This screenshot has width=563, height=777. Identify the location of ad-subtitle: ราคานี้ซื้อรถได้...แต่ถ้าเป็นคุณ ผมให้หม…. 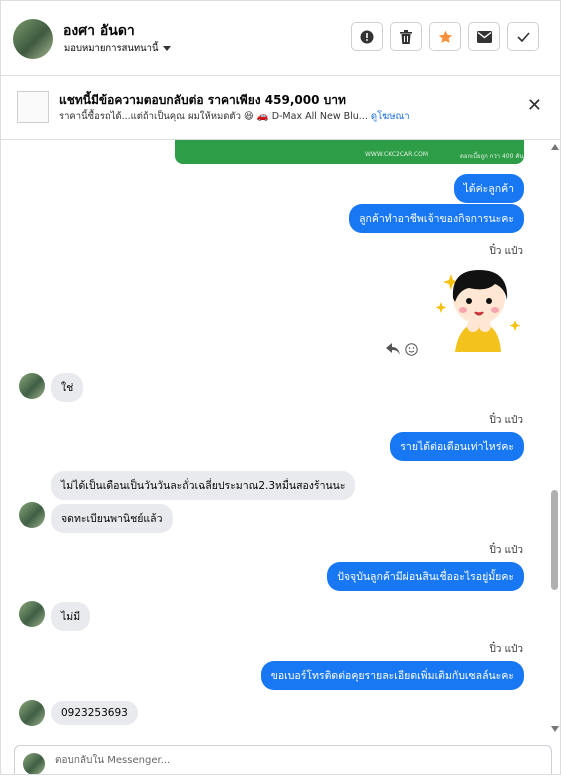
(213, 116).